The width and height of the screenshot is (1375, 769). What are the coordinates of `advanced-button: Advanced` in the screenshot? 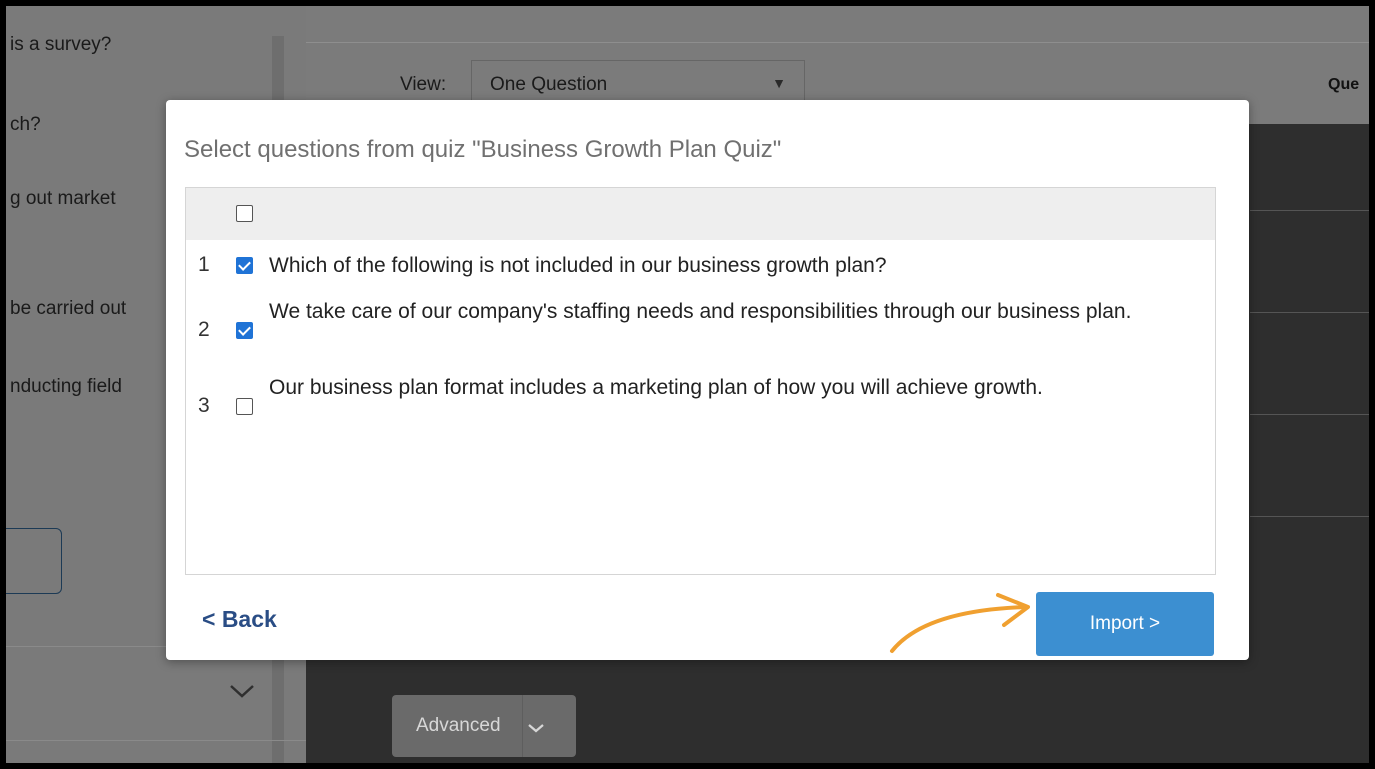 It's located at (484, 726).